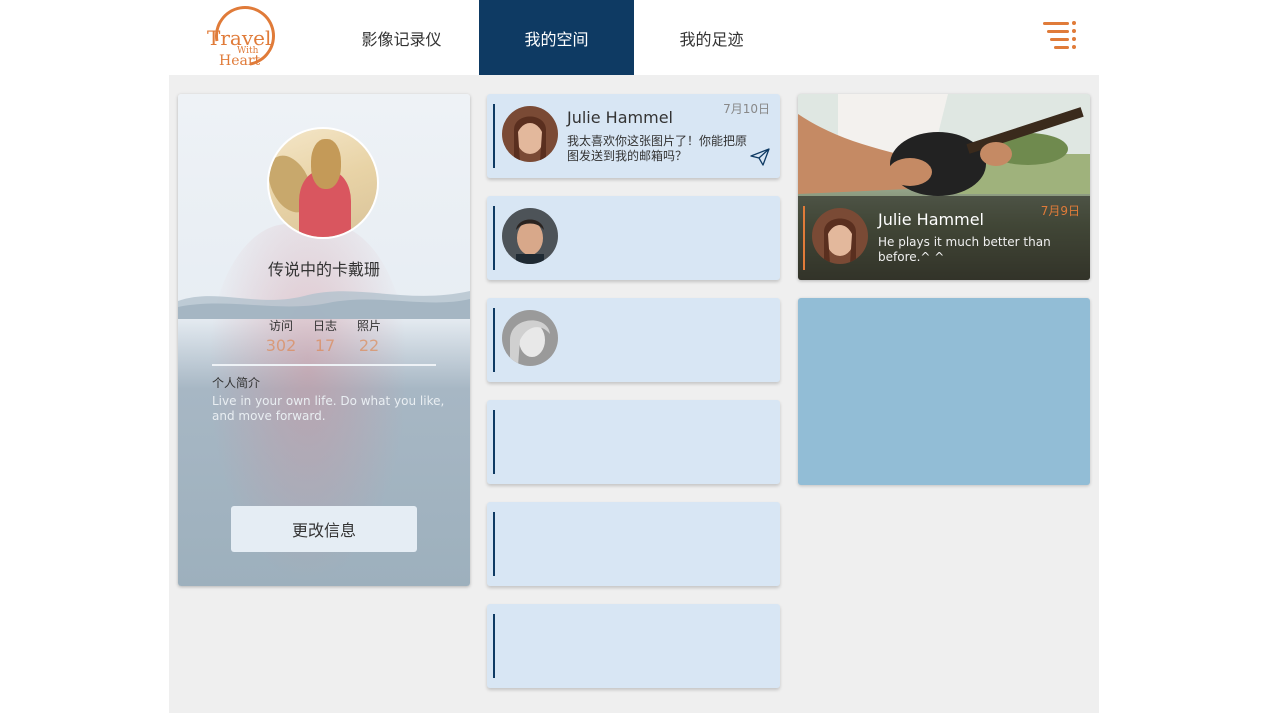 This screenshot has height=713, width=1268. What do you see at coordinates (323, 183) in the screenshot?
I see `profile-avatar` at bounding box center [323, 183].